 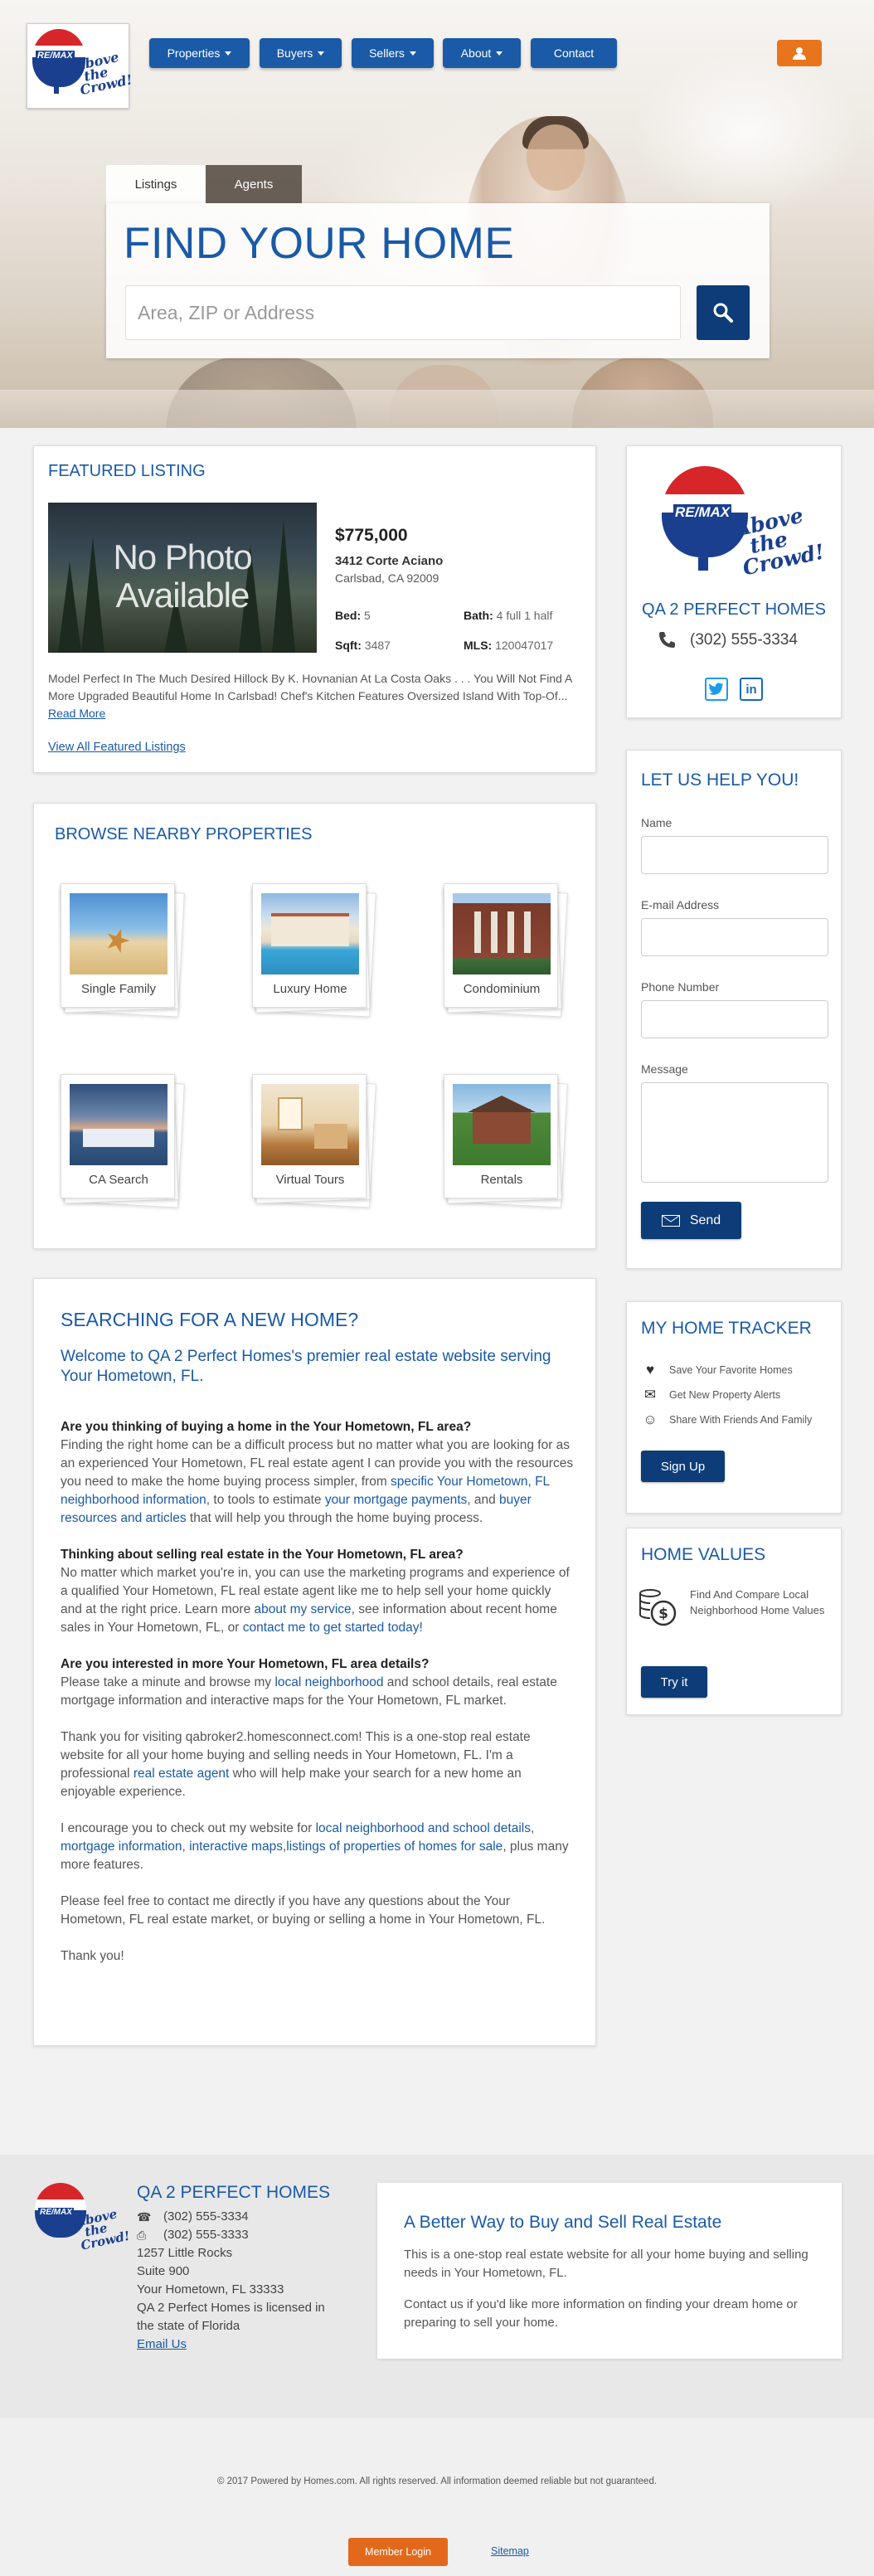 What do you see at coordinates (236, 1847) in the screenshot?
I see `interactive-maps-link: interactive maps` at bounding box center [236, 1847].